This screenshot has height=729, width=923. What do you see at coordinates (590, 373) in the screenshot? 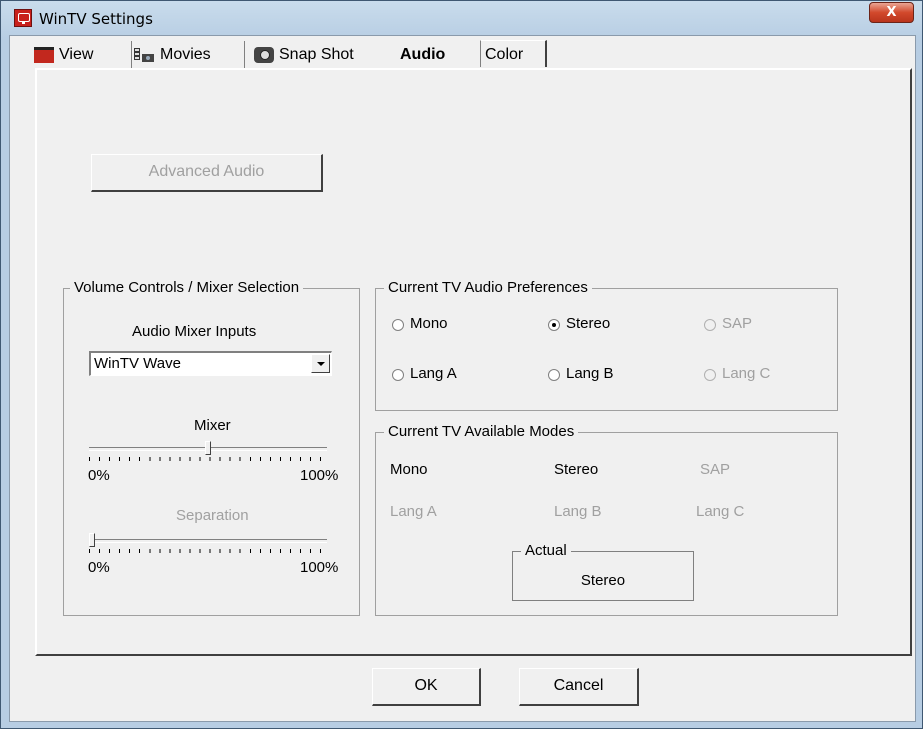
I see `radio-lang-b-label: Lang B` at bounding box center [590, 373].